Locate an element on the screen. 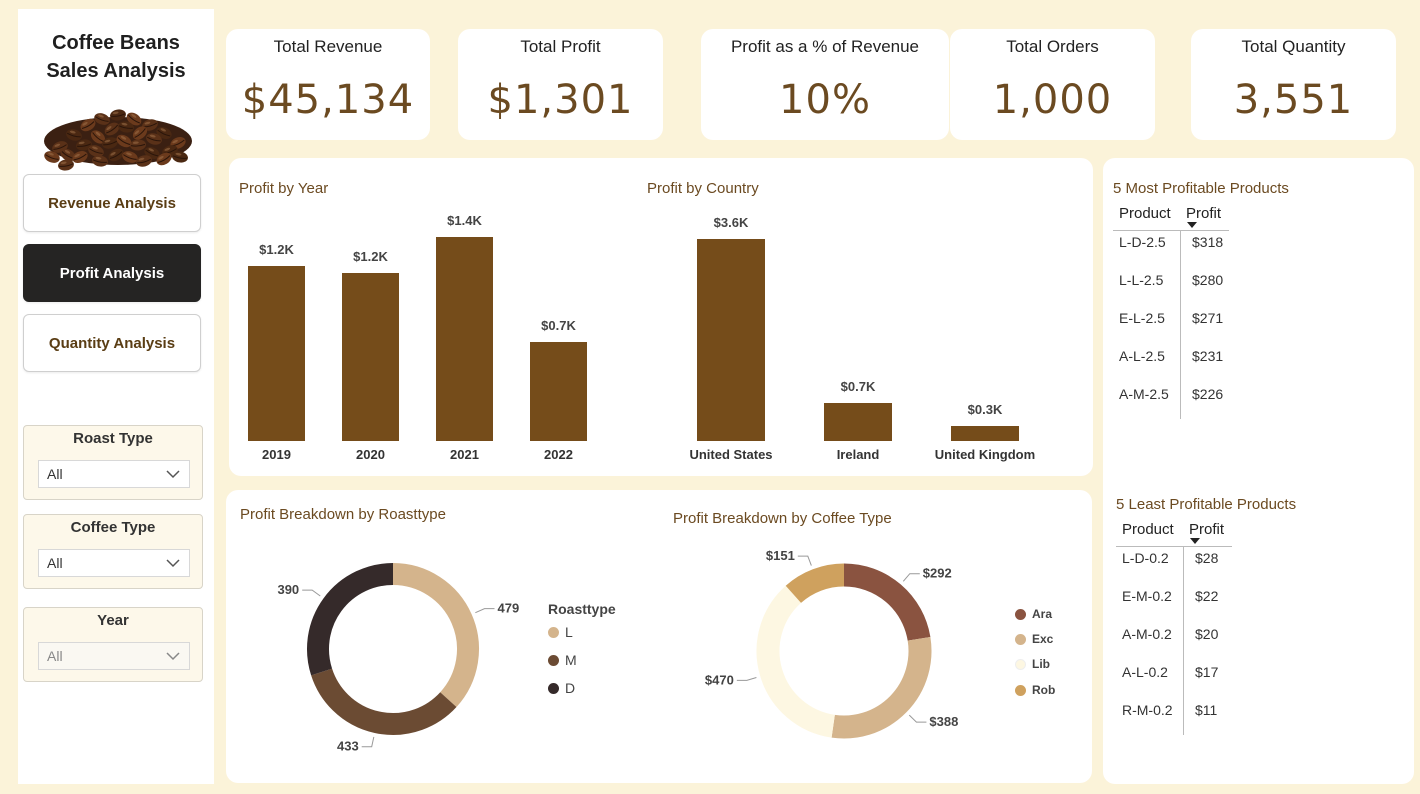 The height and width of the screenshot is (794, 1420). kpi-title: Total Revenue is located at coordinates (328, 46).